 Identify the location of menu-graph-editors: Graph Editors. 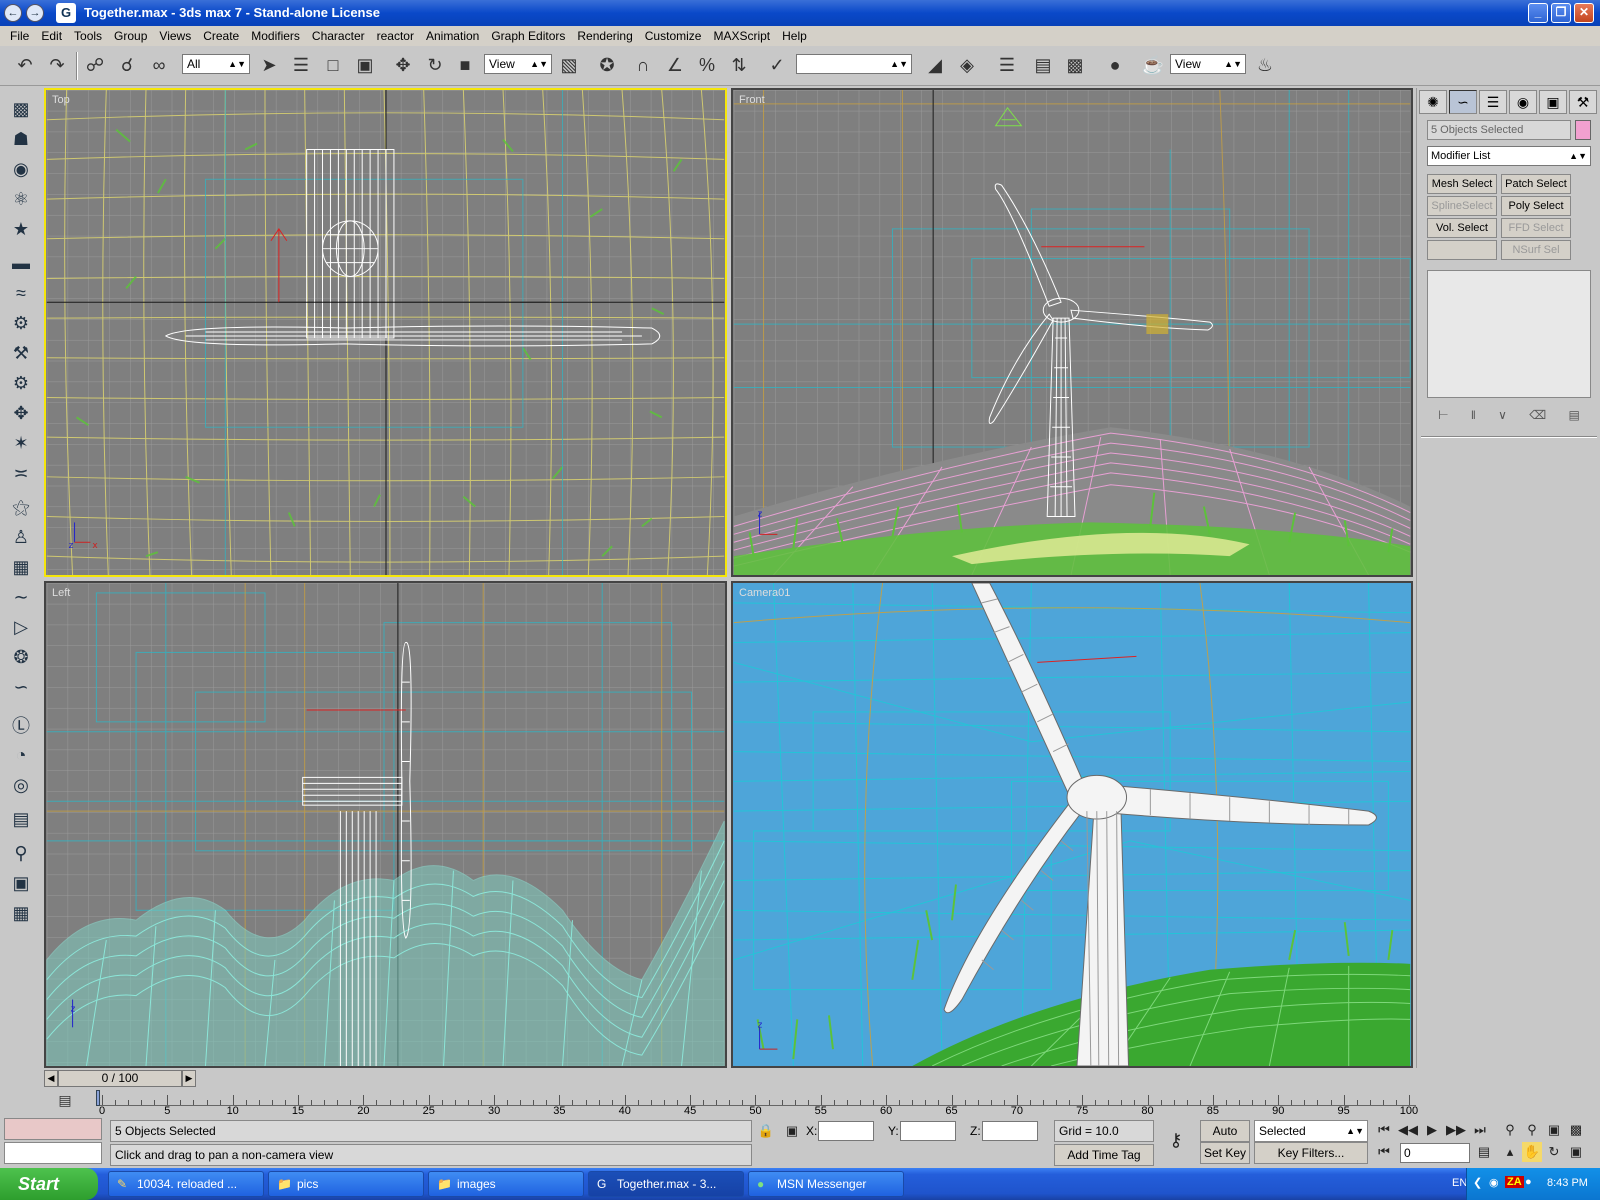
(528, 36).